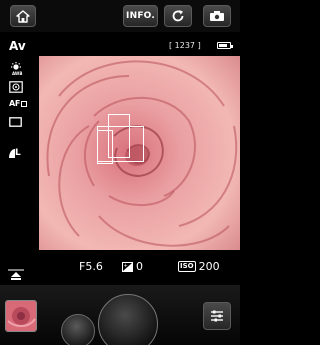 This screenshot has height=345, width=320. What do you see at coordinates (119, 136) in the screenshot?
I see `af-frame-center` at bounding box center [119, 136].